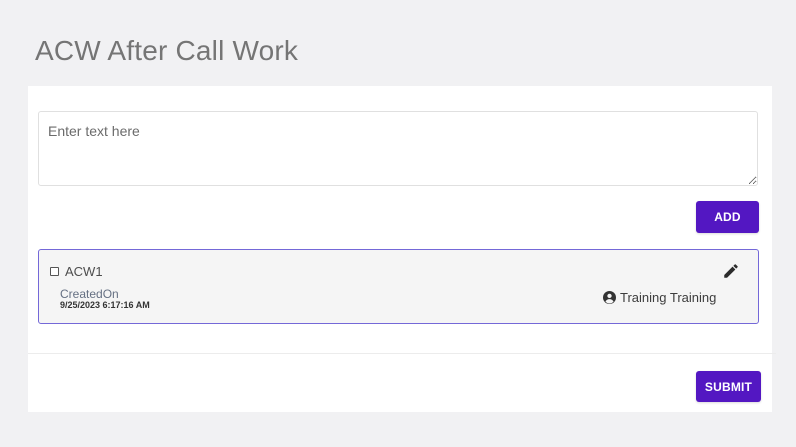 This screenshot has width=796, height=447. I want to click on item-user: Training Training, so click(659, 297).